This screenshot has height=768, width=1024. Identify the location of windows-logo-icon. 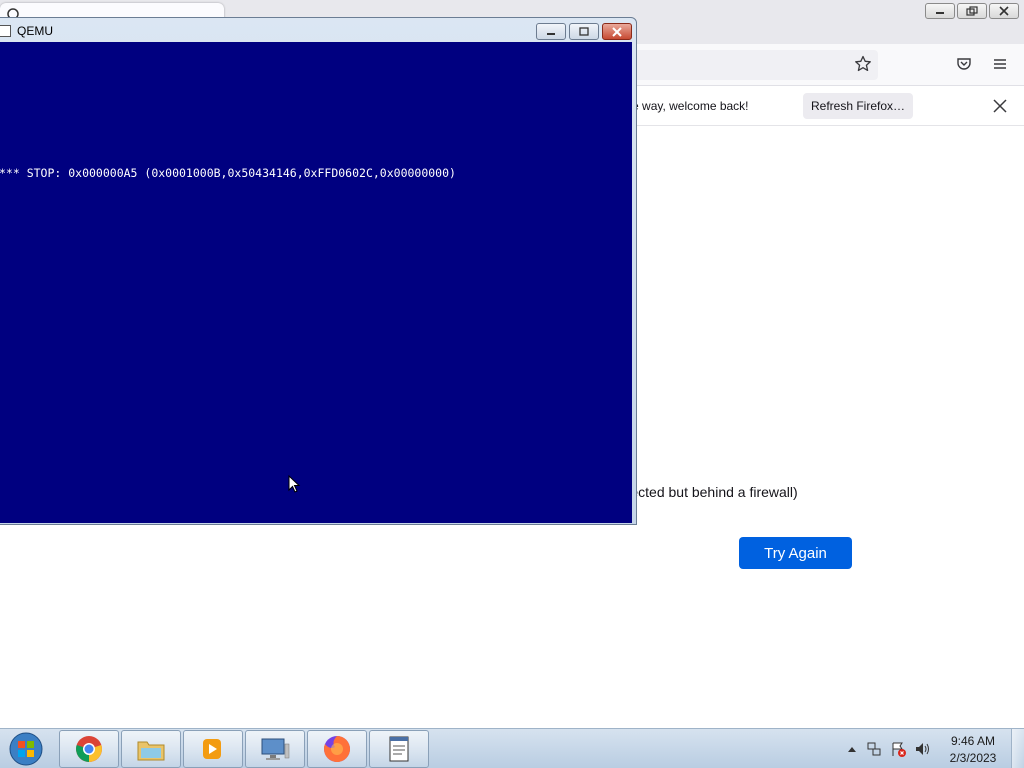
(26, 749).